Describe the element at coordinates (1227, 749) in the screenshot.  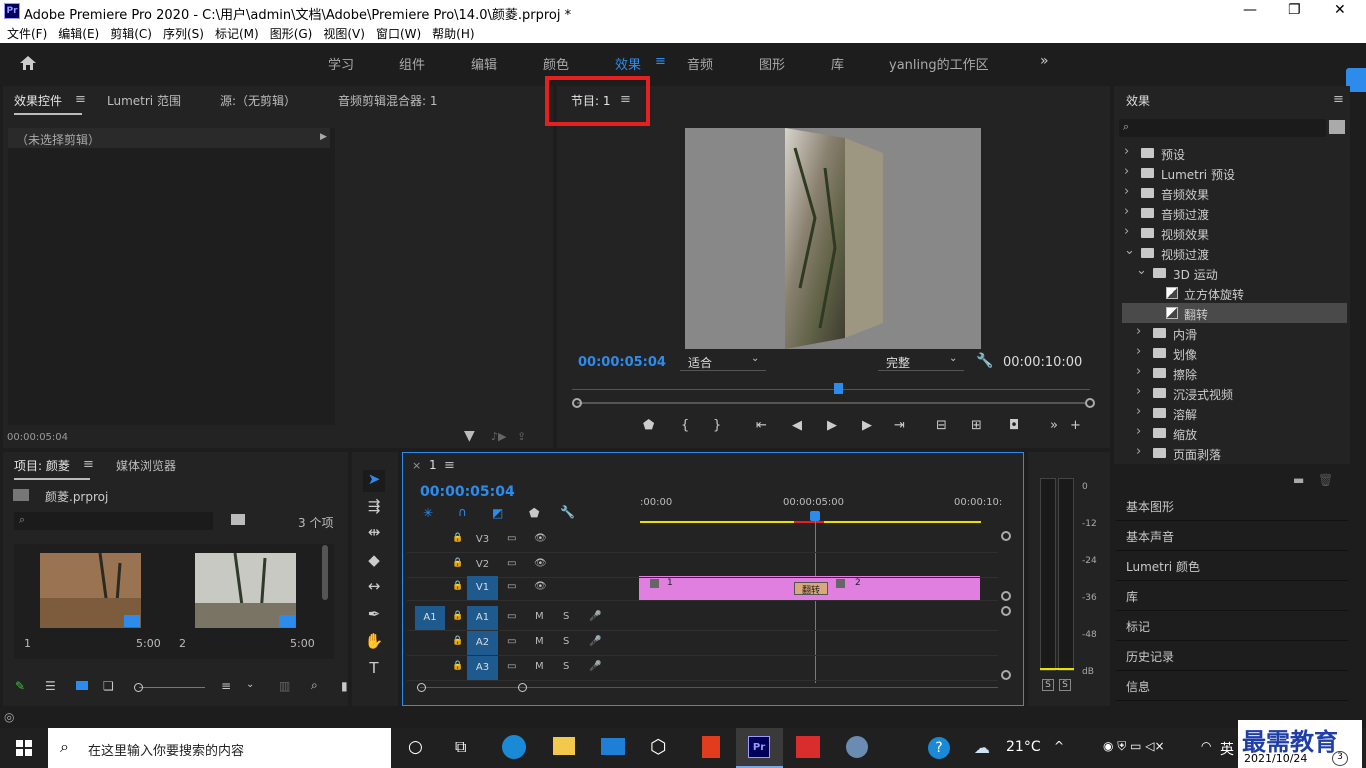
I see `ime-indicator: 英` at that location.